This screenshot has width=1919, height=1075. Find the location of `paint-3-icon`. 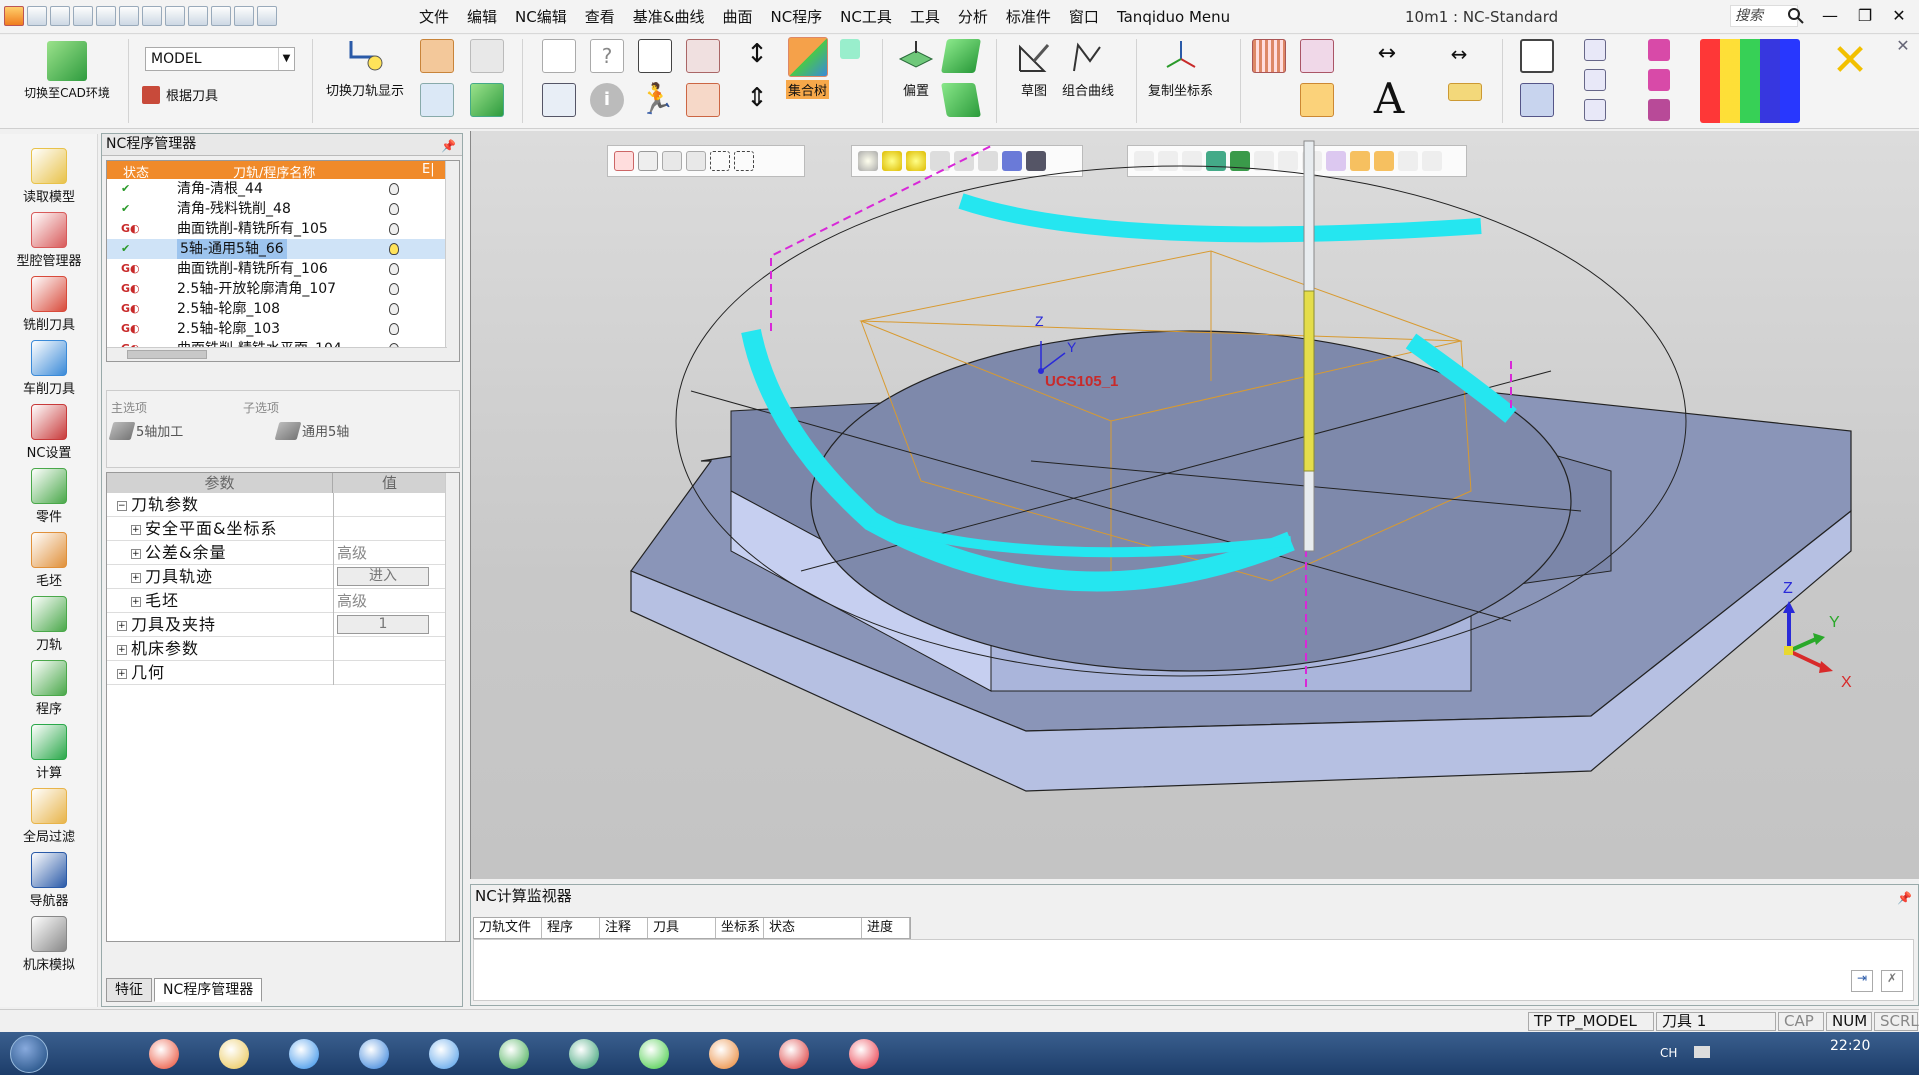

paint-3-icon is located at coordinates (1659, 110).